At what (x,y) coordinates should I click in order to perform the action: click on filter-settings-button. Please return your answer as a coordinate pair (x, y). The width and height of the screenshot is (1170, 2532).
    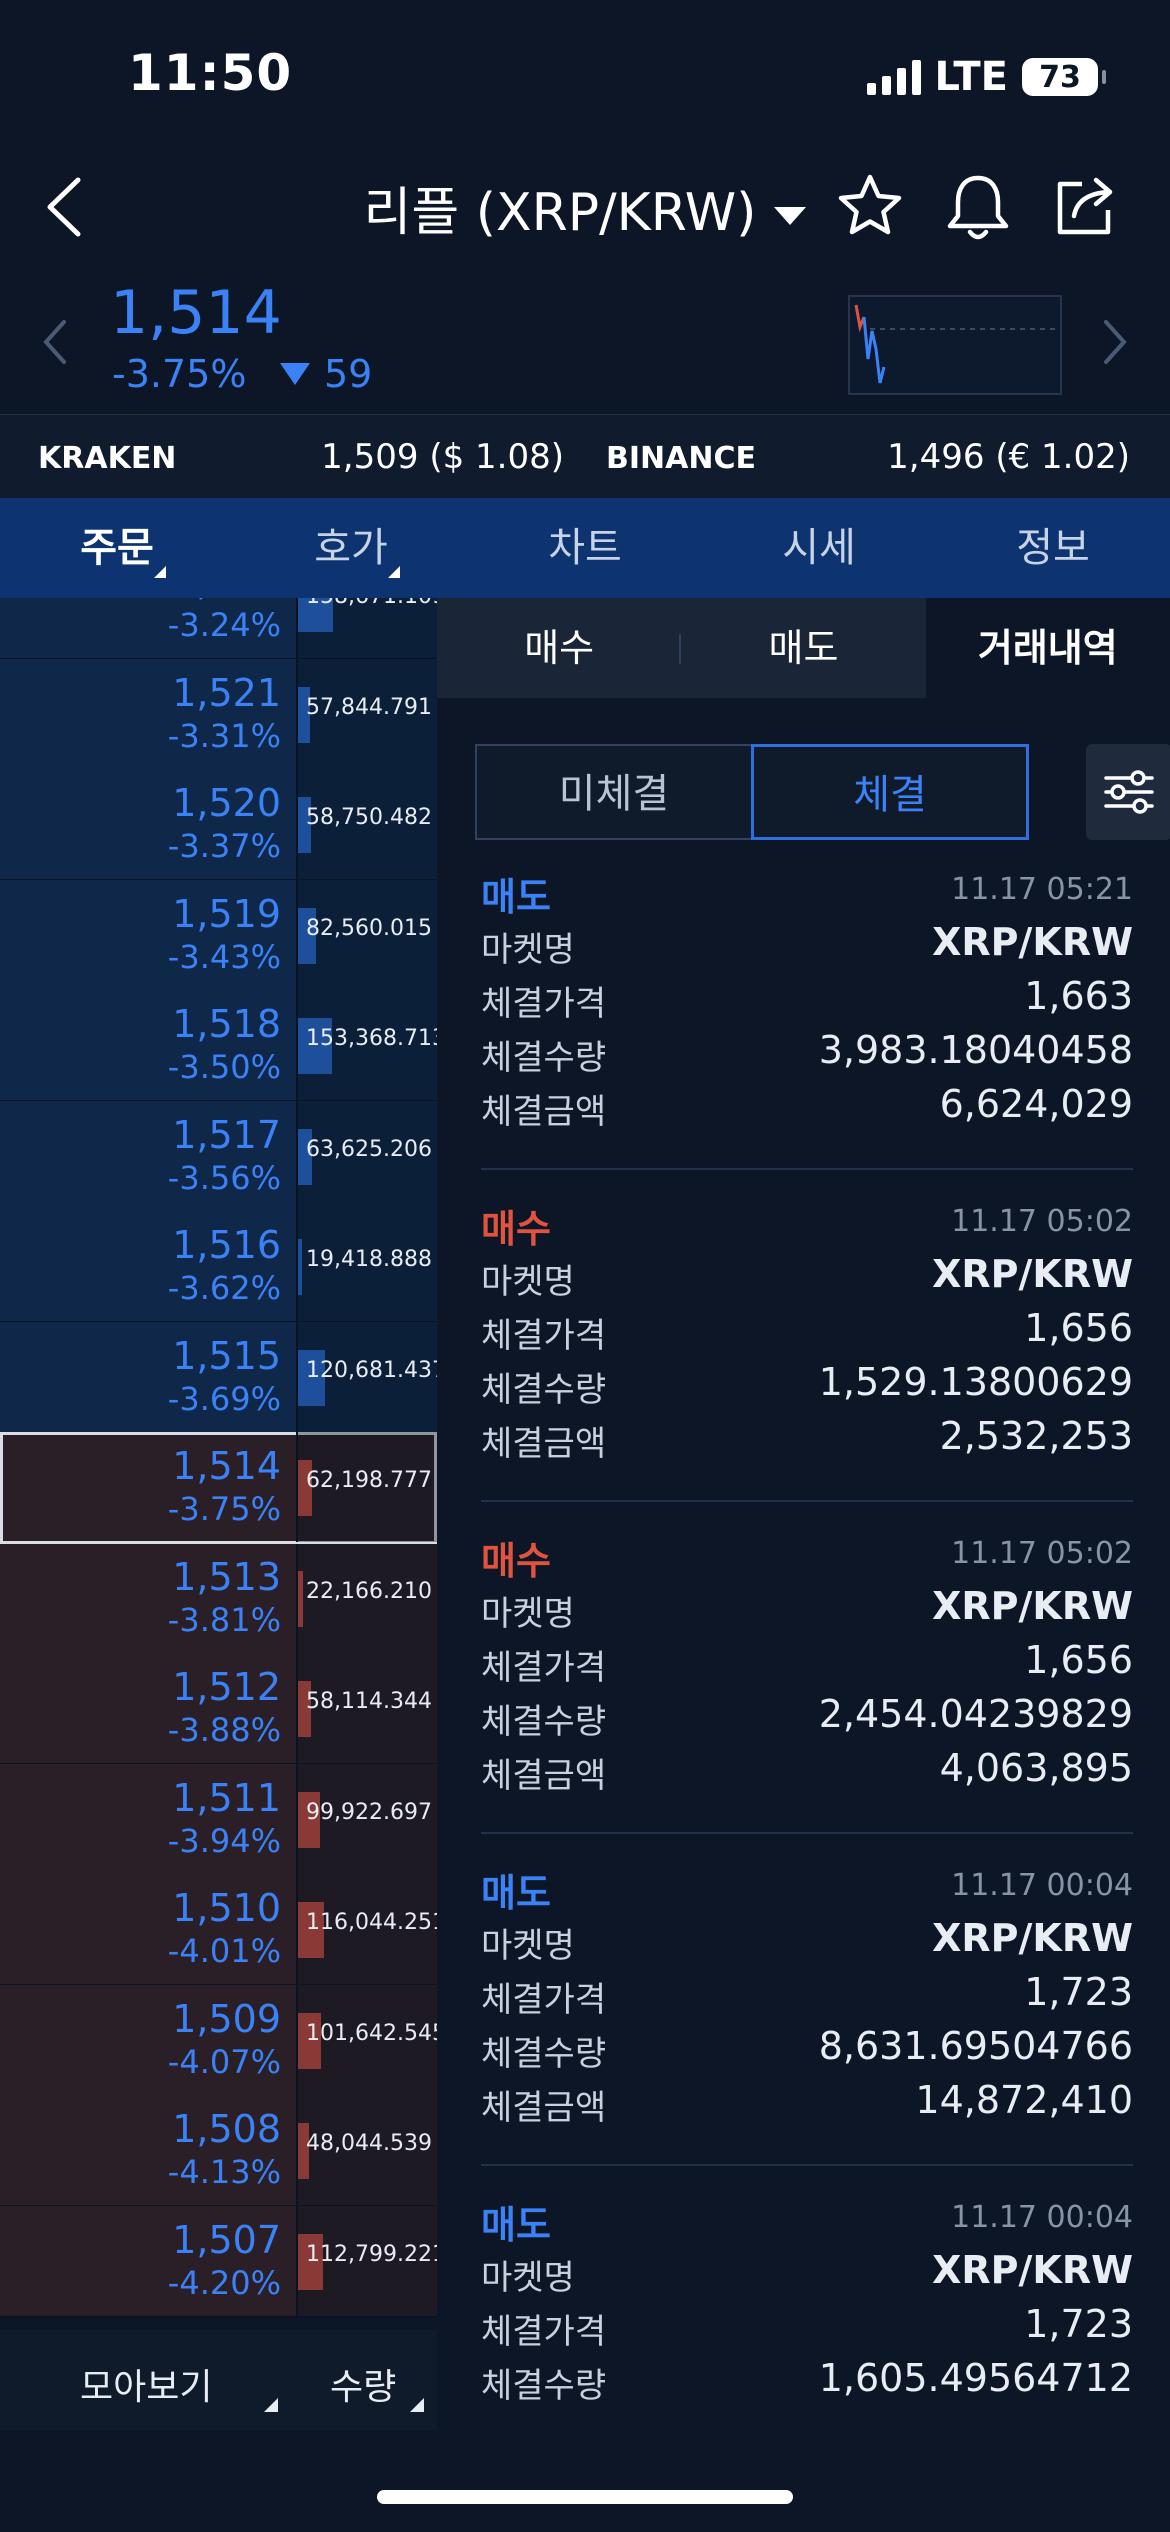
    Looking at the image, I should click on (1128, 792).